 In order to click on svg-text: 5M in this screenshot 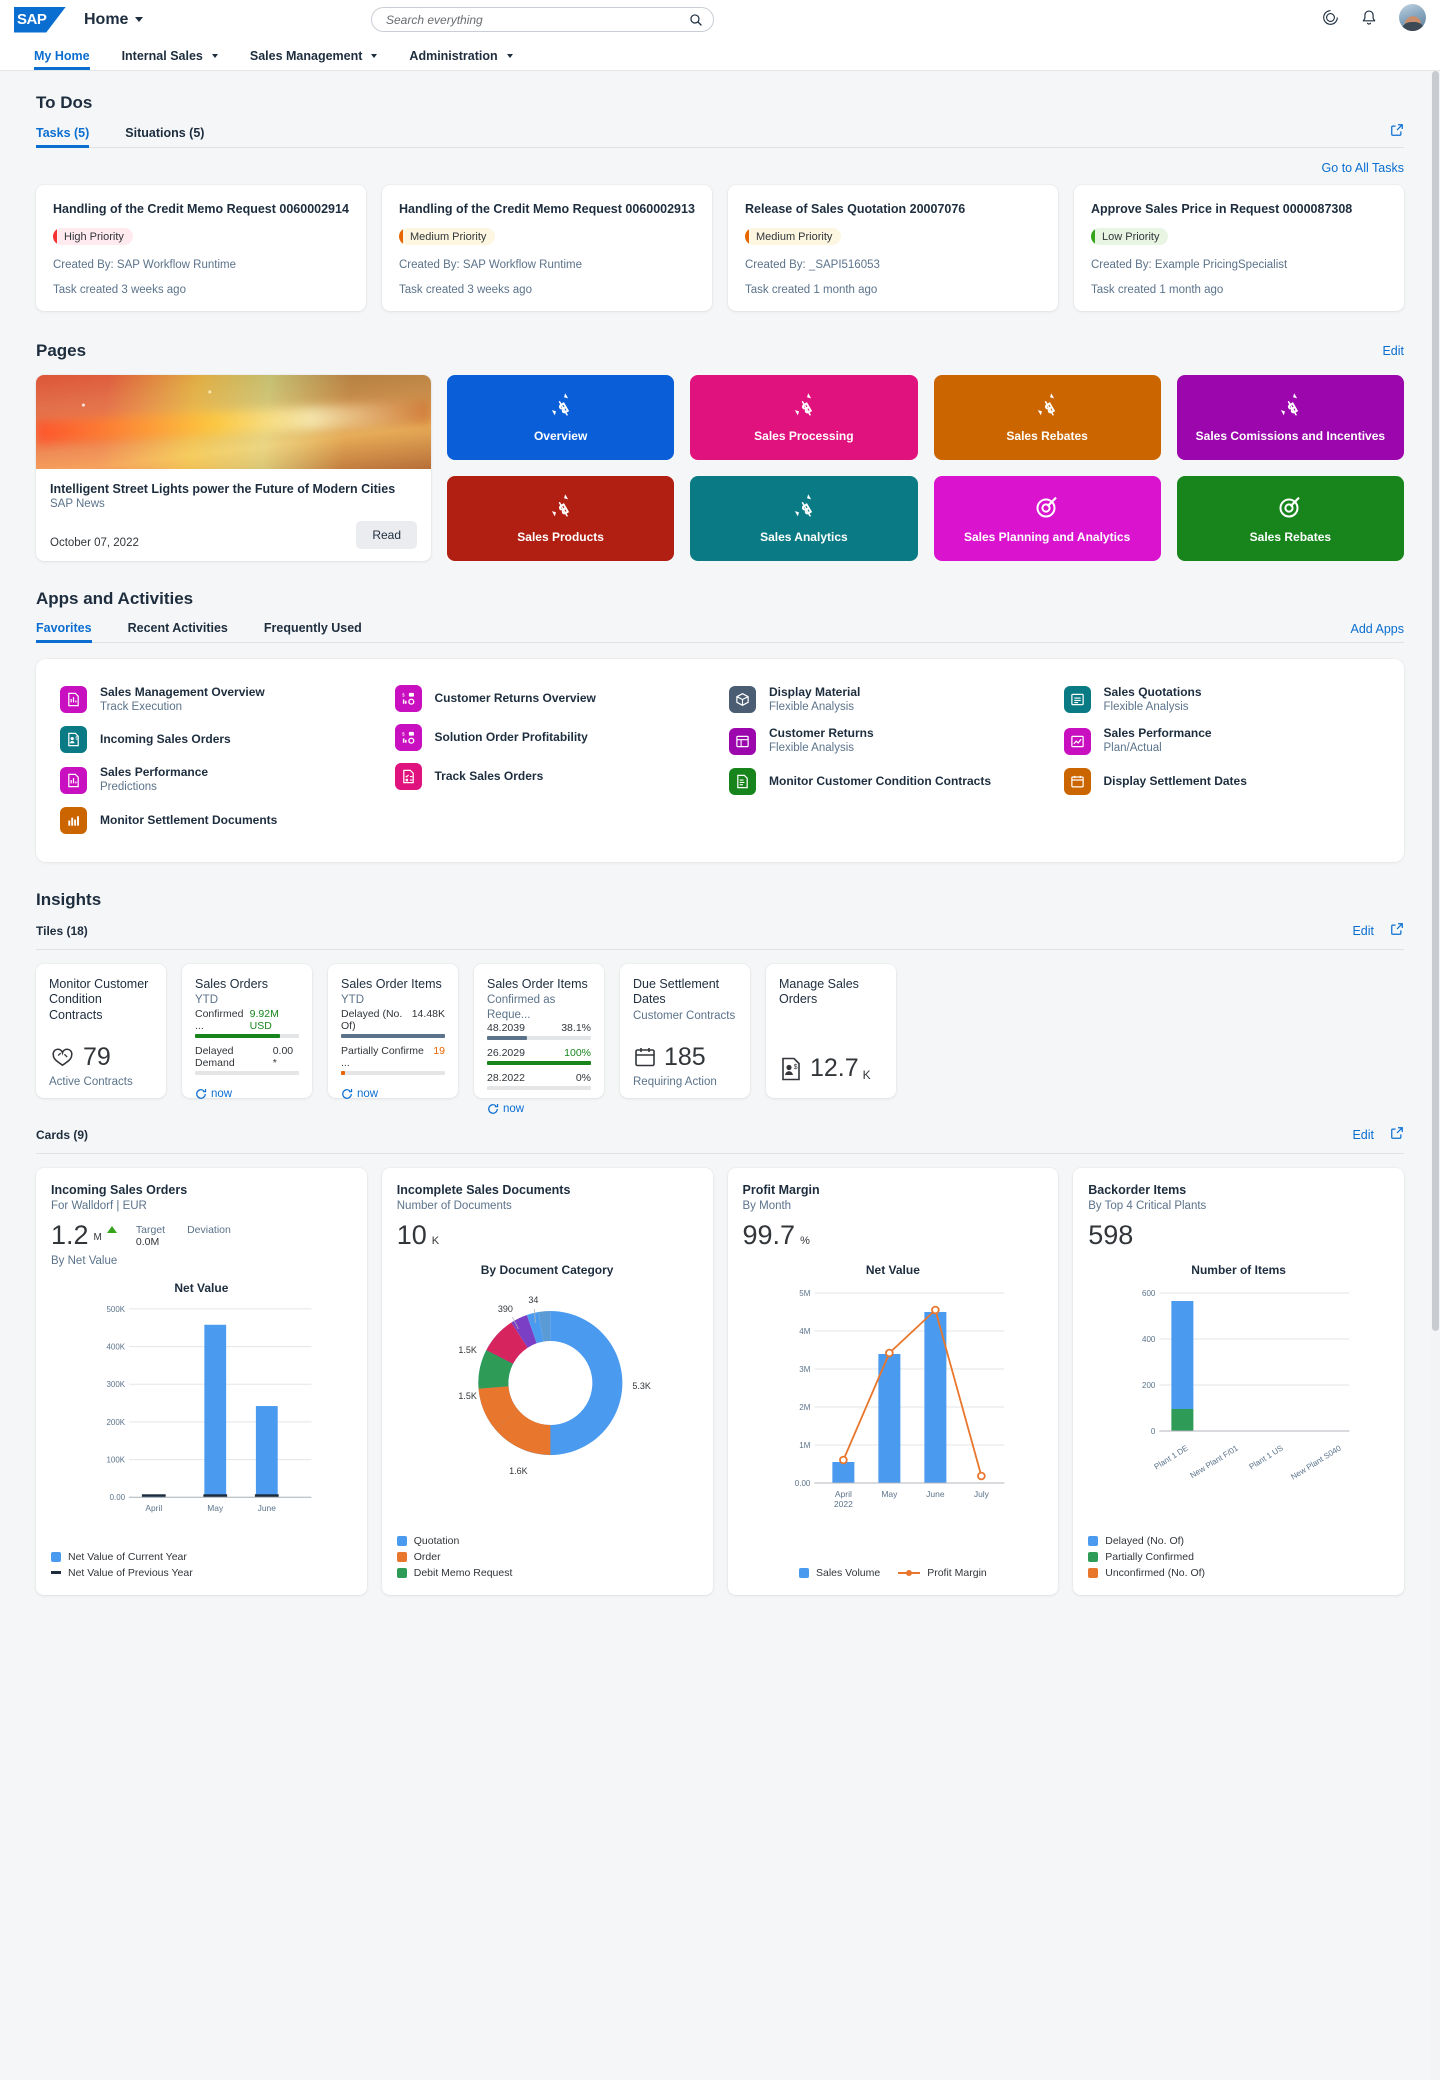, I will do `click(804, 1293)`.